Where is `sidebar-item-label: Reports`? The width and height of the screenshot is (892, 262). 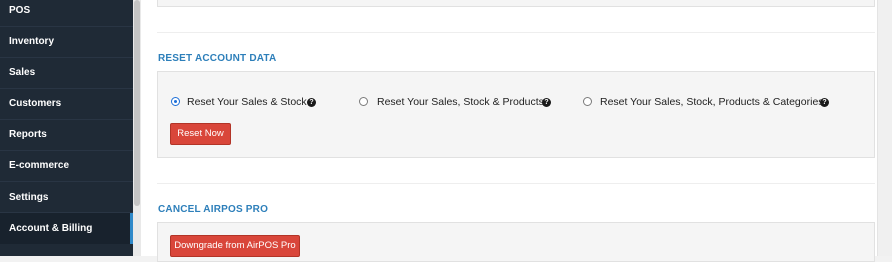 sidebar-item-label: Reports is located at coordinates (28, 134).